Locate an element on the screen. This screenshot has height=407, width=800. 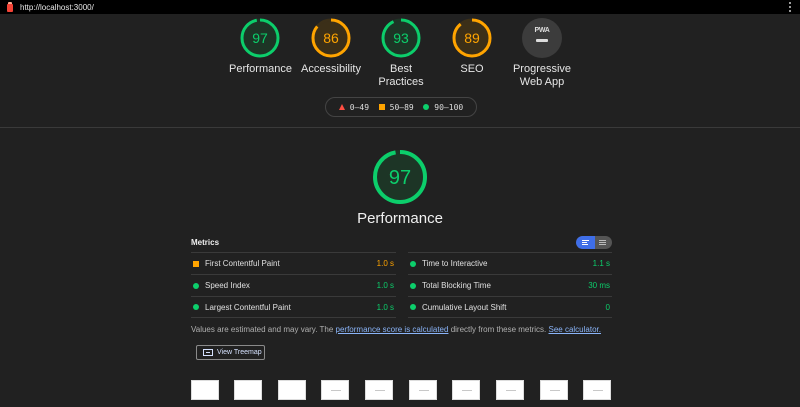
note-middle: directly from these metrics. is located at coordinates (498, 329).